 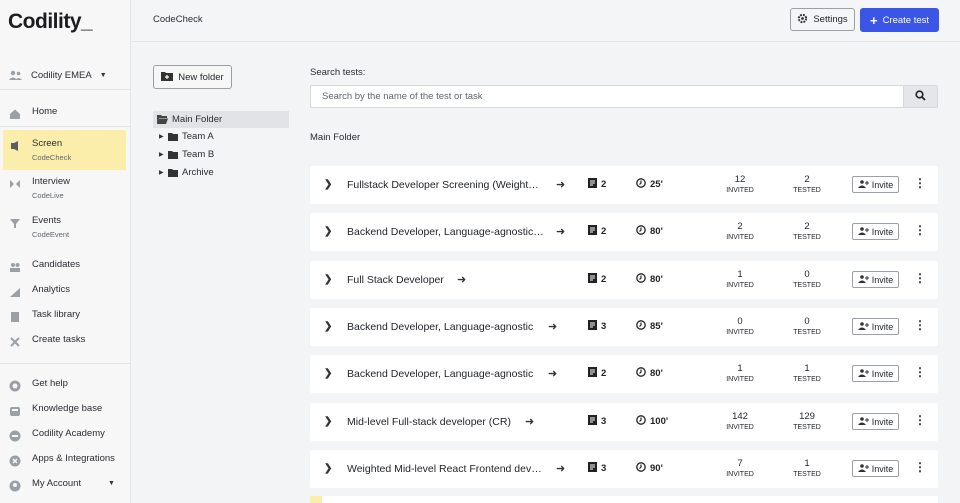 I want to click on folder-team-b: ▶ Team B, so click(x=186, y=154).